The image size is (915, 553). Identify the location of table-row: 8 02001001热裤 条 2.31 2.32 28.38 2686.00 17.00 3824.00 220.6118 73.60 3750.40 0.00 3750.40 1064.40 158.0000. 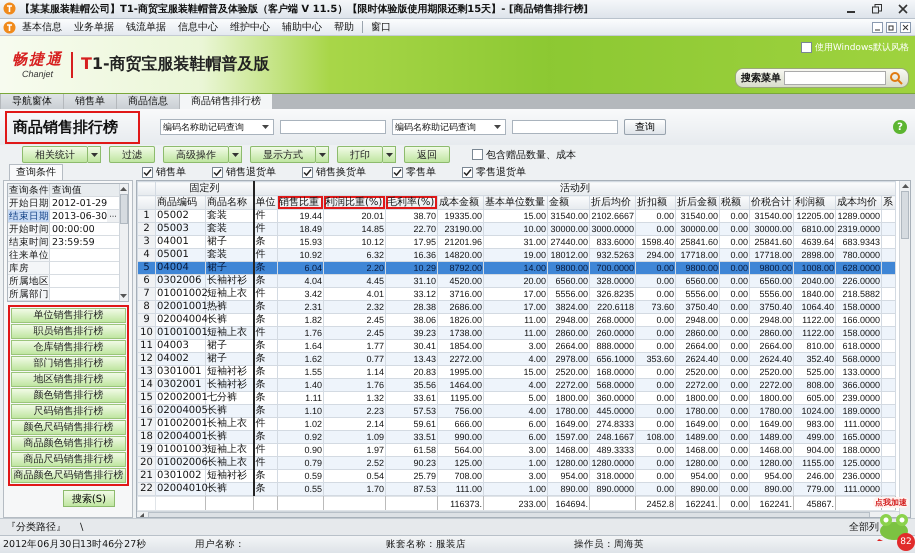
(517, 307).